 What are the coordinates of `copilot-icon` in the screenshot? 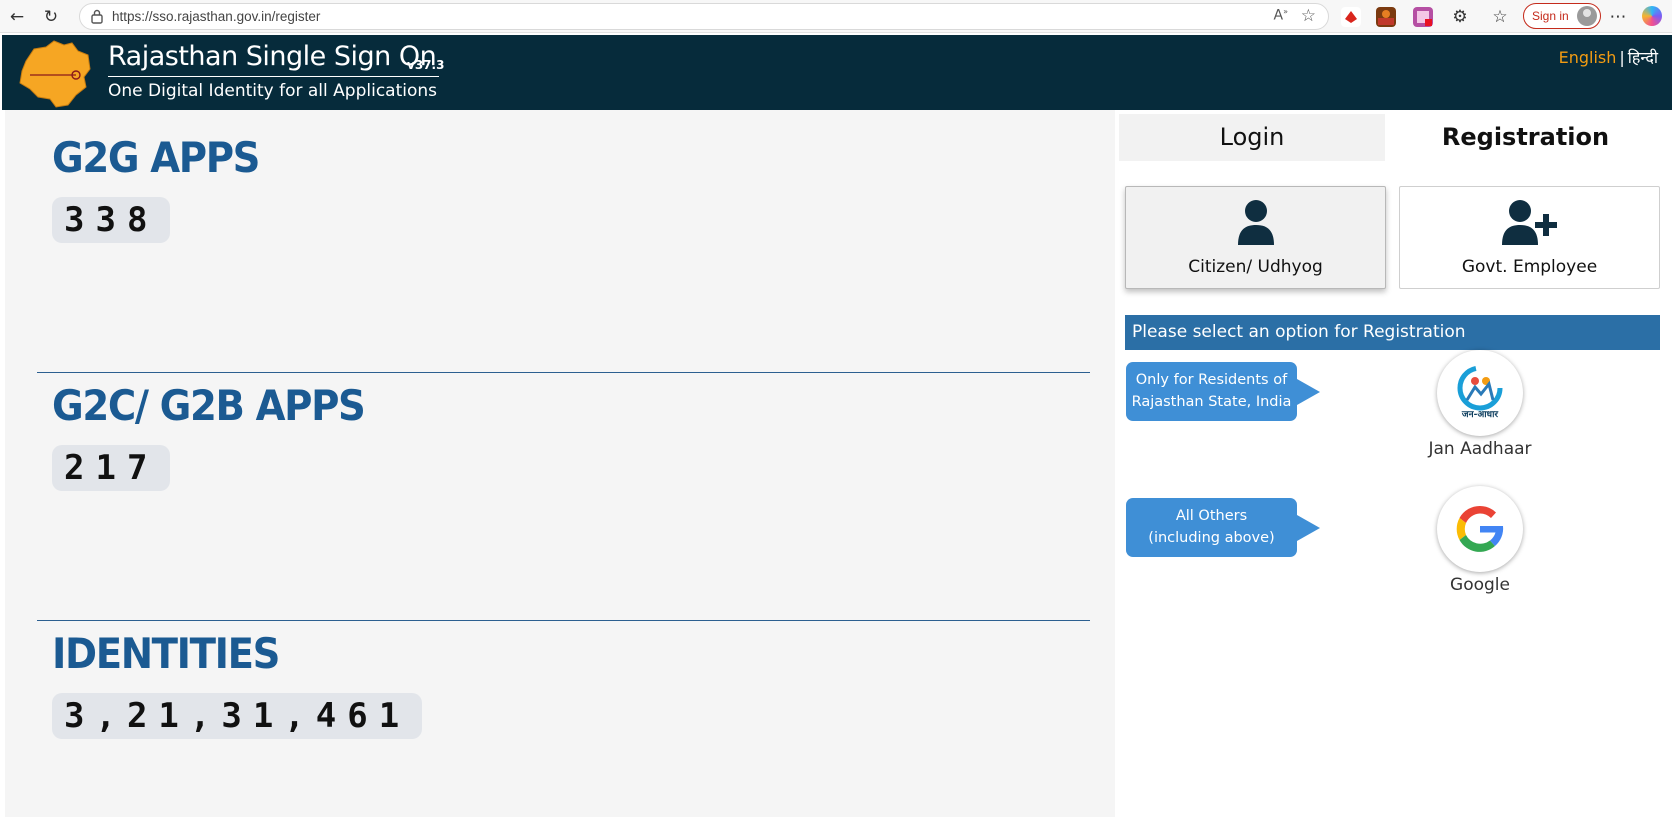 It's located at (1652, 16).